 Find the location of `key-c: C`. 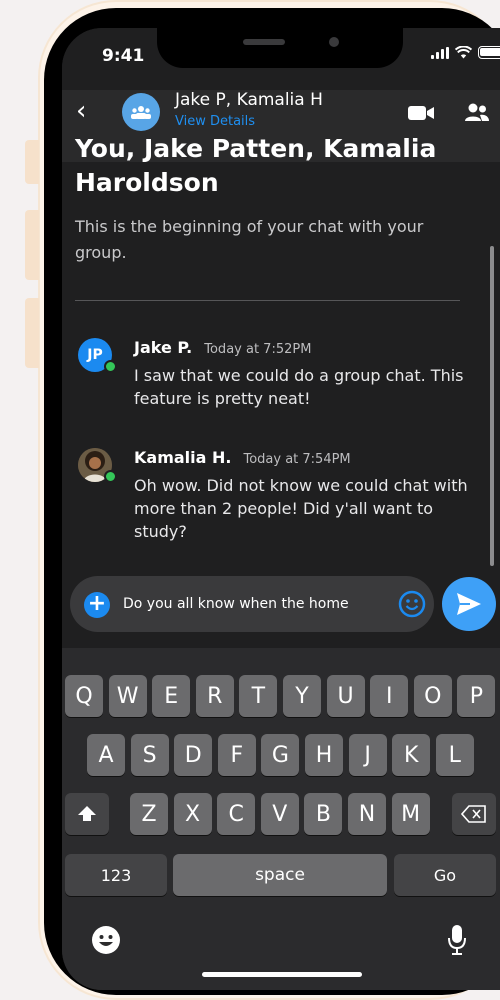

key-c: C is located at coordinates (236, 814).